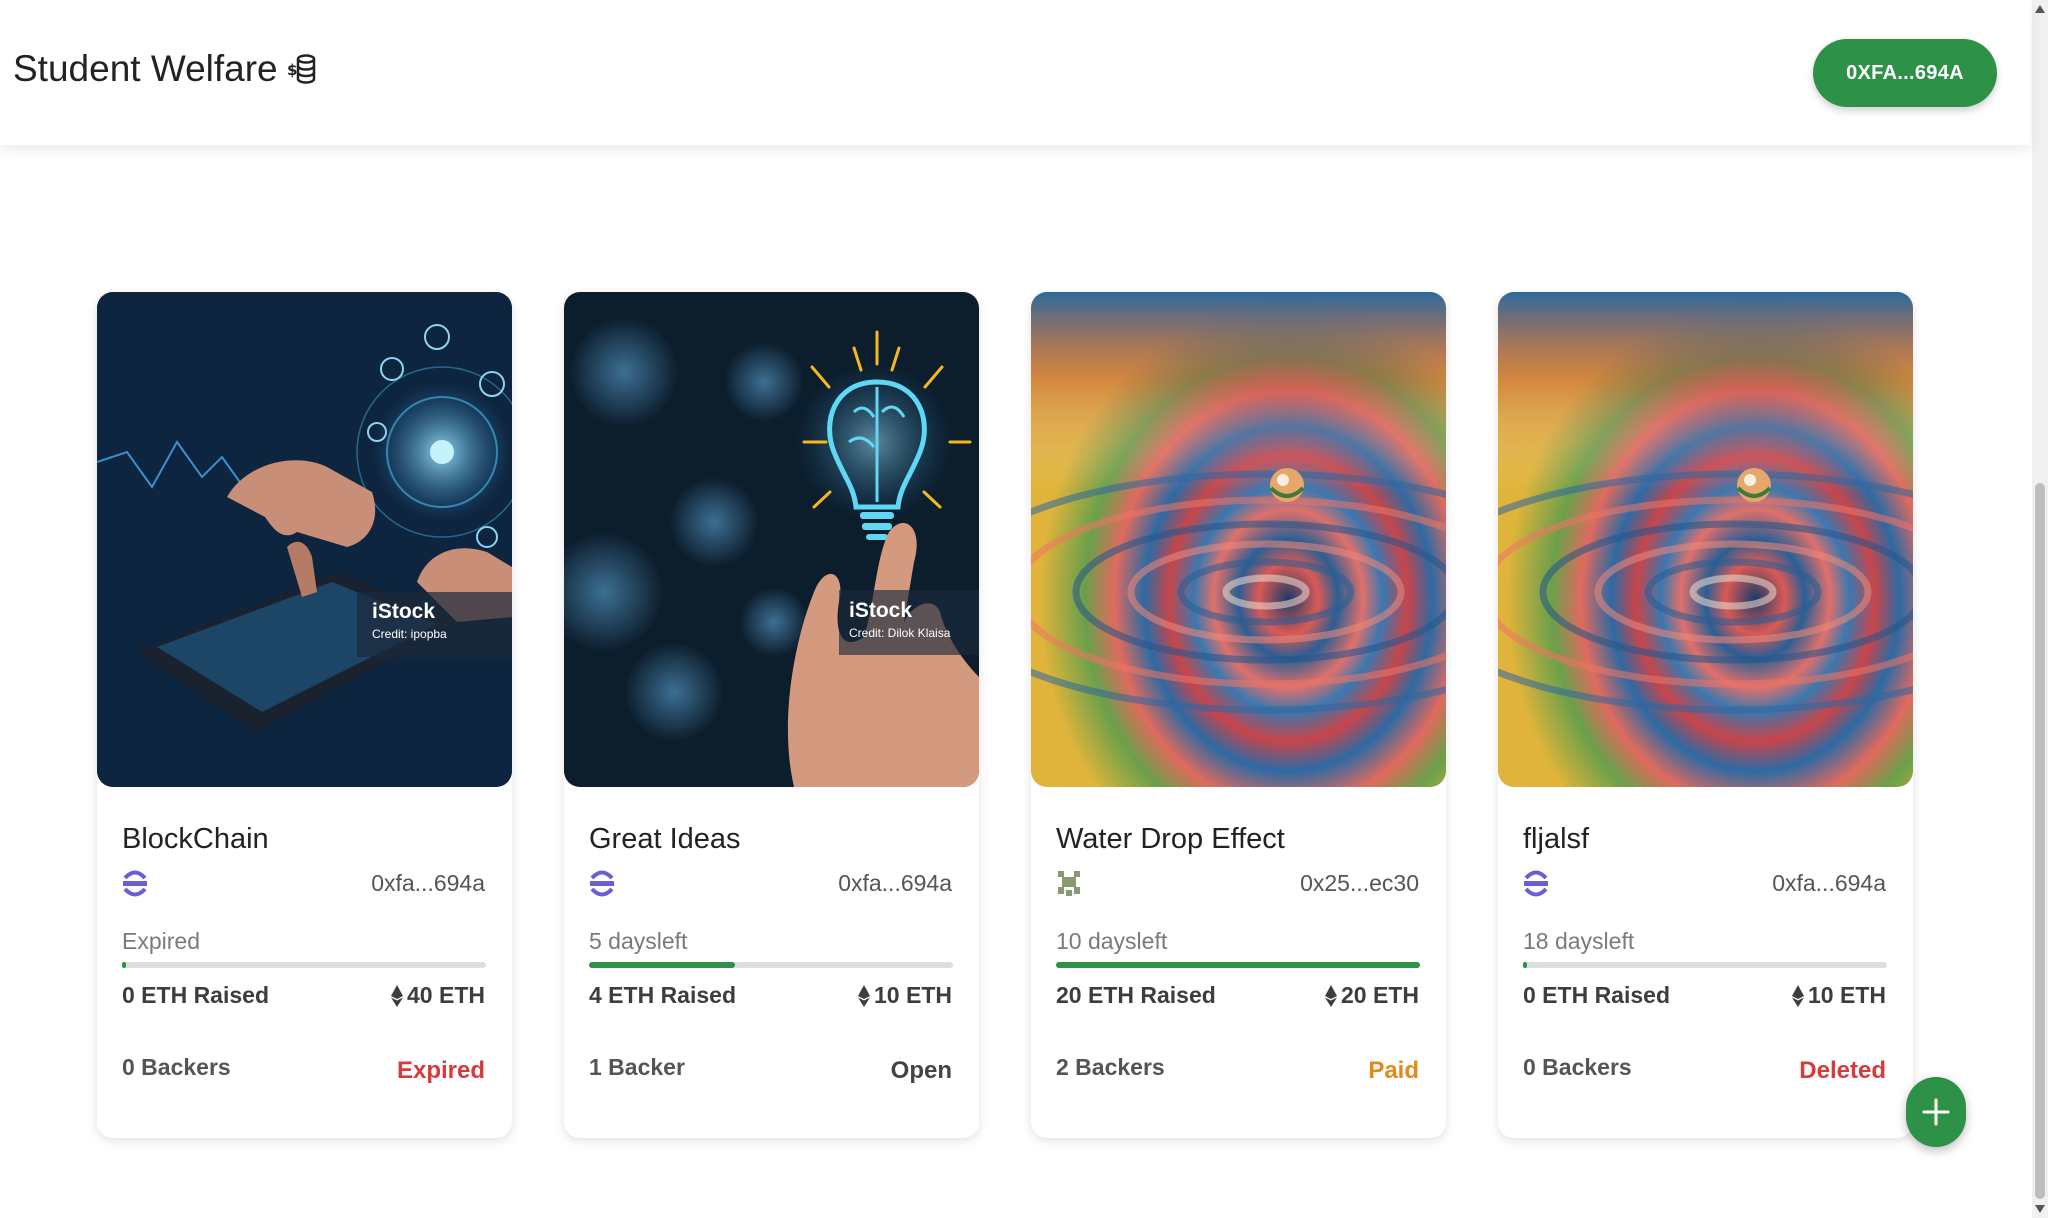 The image size is (2048, 1218). I want to click on days-left: 18 daysleft, so click(1579, 941).